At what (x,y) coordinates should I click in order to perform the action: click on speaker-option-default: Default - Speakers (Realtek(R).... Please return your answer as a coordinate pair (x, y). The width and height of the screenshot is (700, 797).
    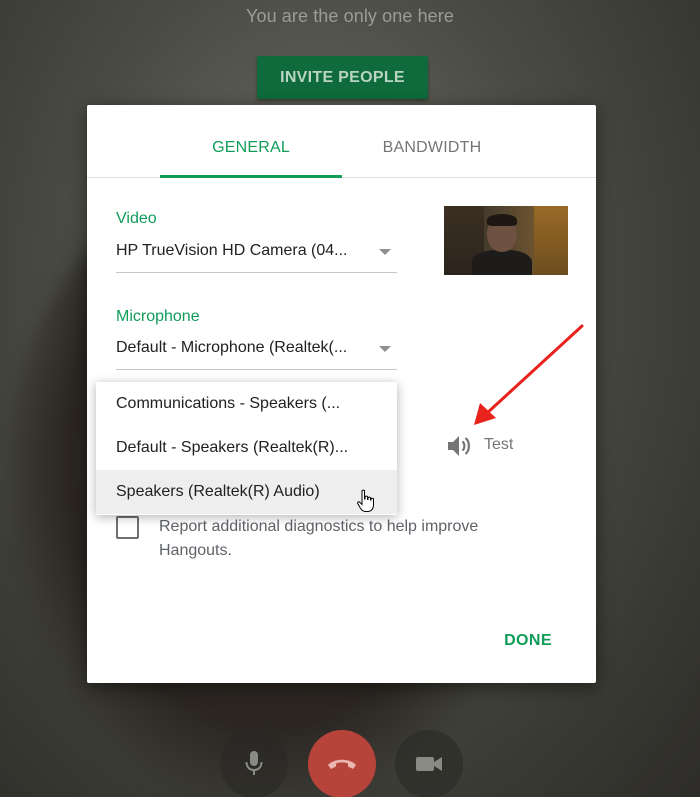
    Looking at the image, I should click on (246, 448).